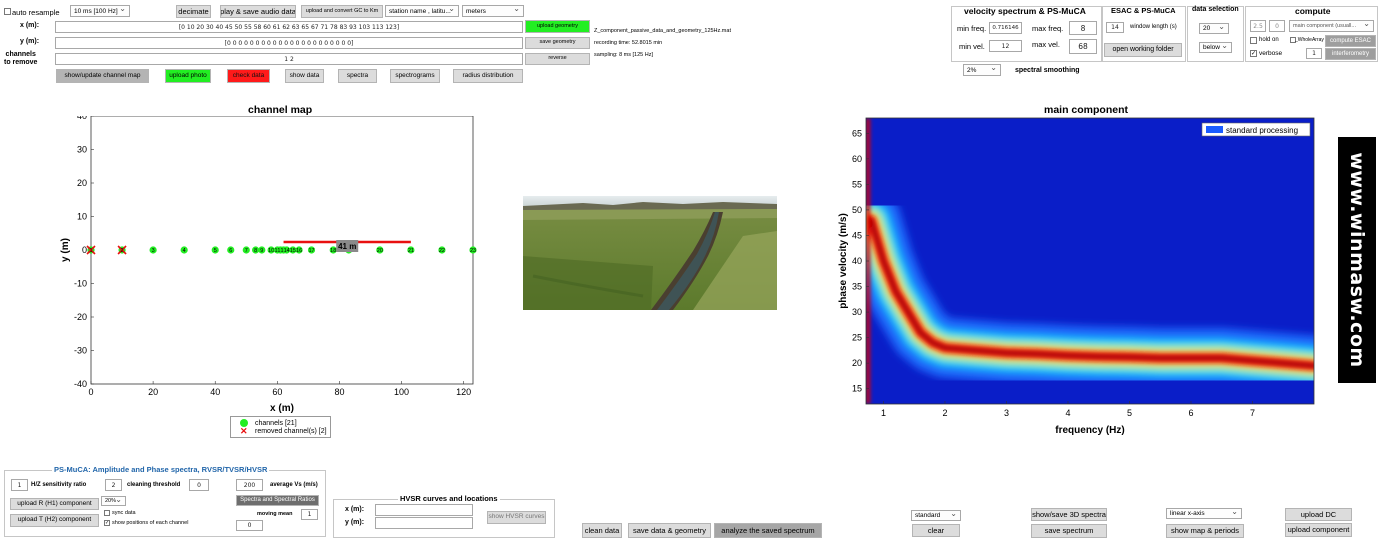 Image resolution: width=1383 pixels, height=540 pixels. Describe the element at coordinates (1309, 40) in the screenshot. I see `whole-array-label: _WholeArray` at that location.